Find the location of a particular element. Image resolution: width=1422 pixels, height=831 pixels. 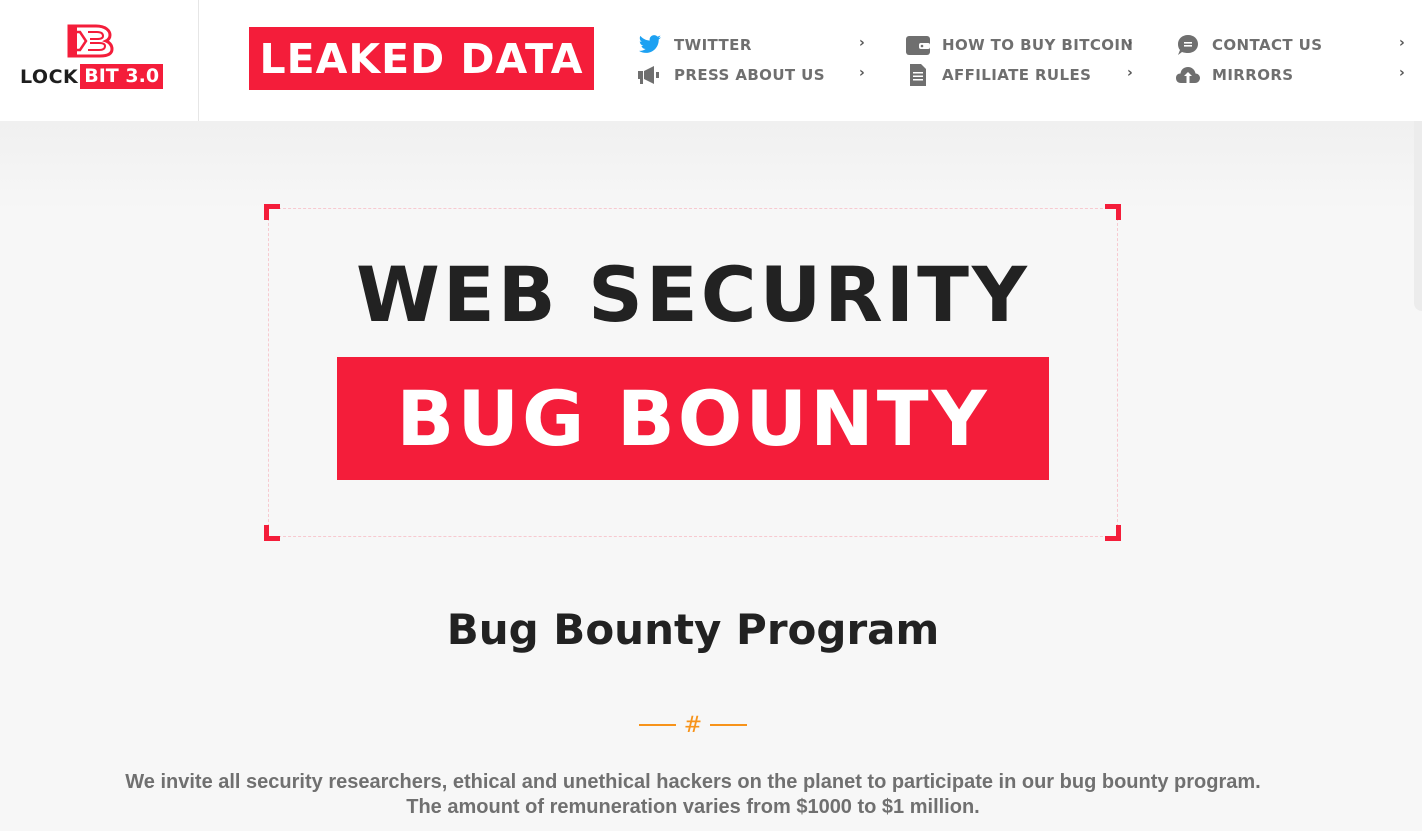

hero-title: WEB SECURITY is located at coordinates (693, 294).